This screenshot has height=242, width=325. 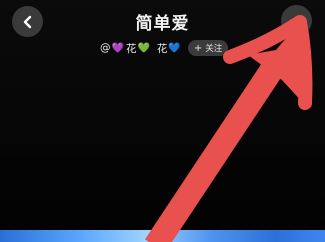 What do you see at coordinates (131, 48) in the screenshot?
I see `author-name-part1: 花` at bounding box center [131, 48].